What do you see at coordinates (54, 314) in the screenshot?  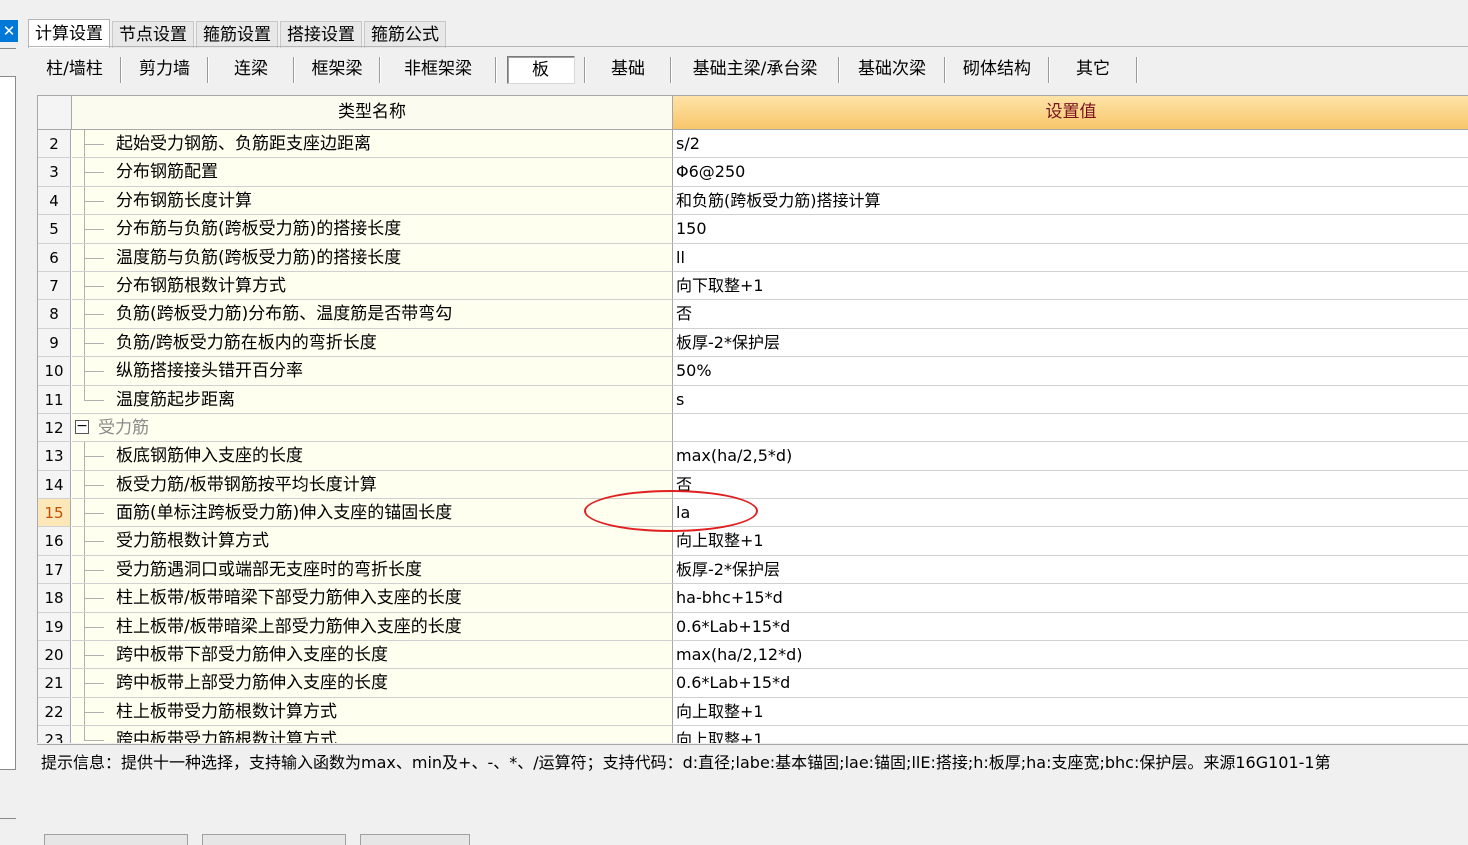 I see `row-number: 8` at bounding box center [54, 314].